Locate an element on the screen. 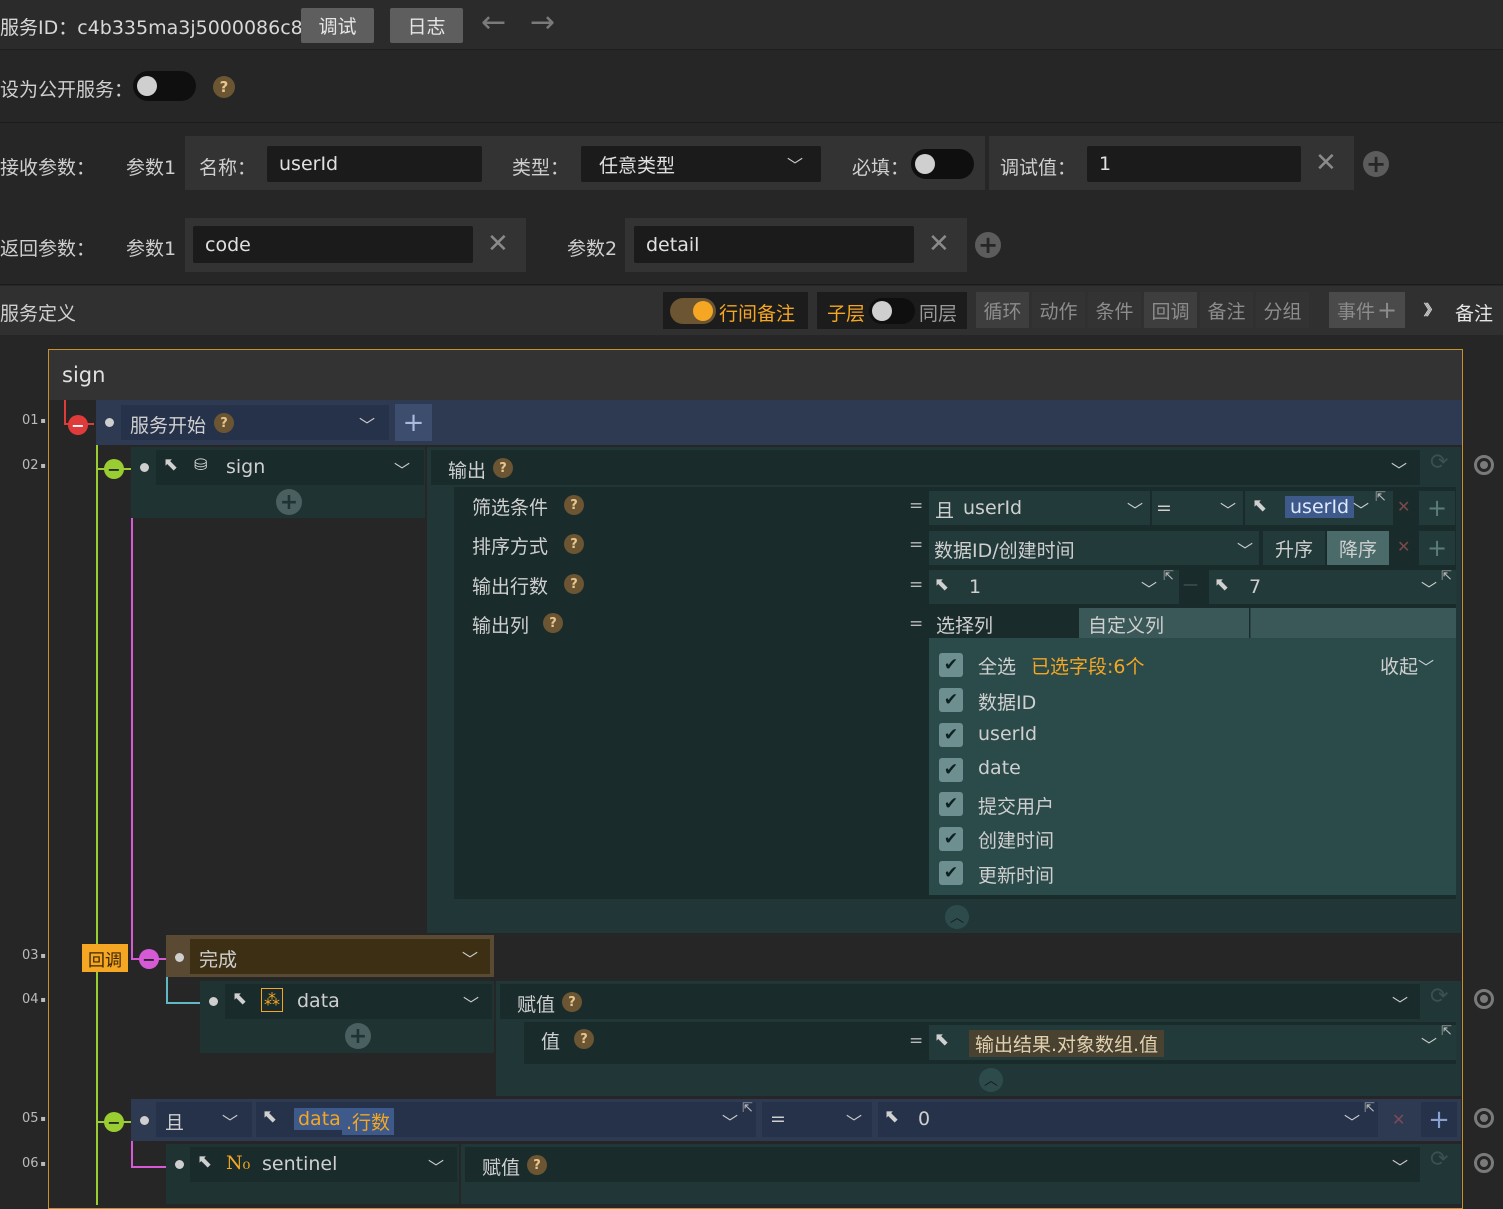 The width and height of the screenshot is (1503, 1209). sign-node-select: ⬉ ⛁ sign ﹀ is located at coordinates (290, 467).